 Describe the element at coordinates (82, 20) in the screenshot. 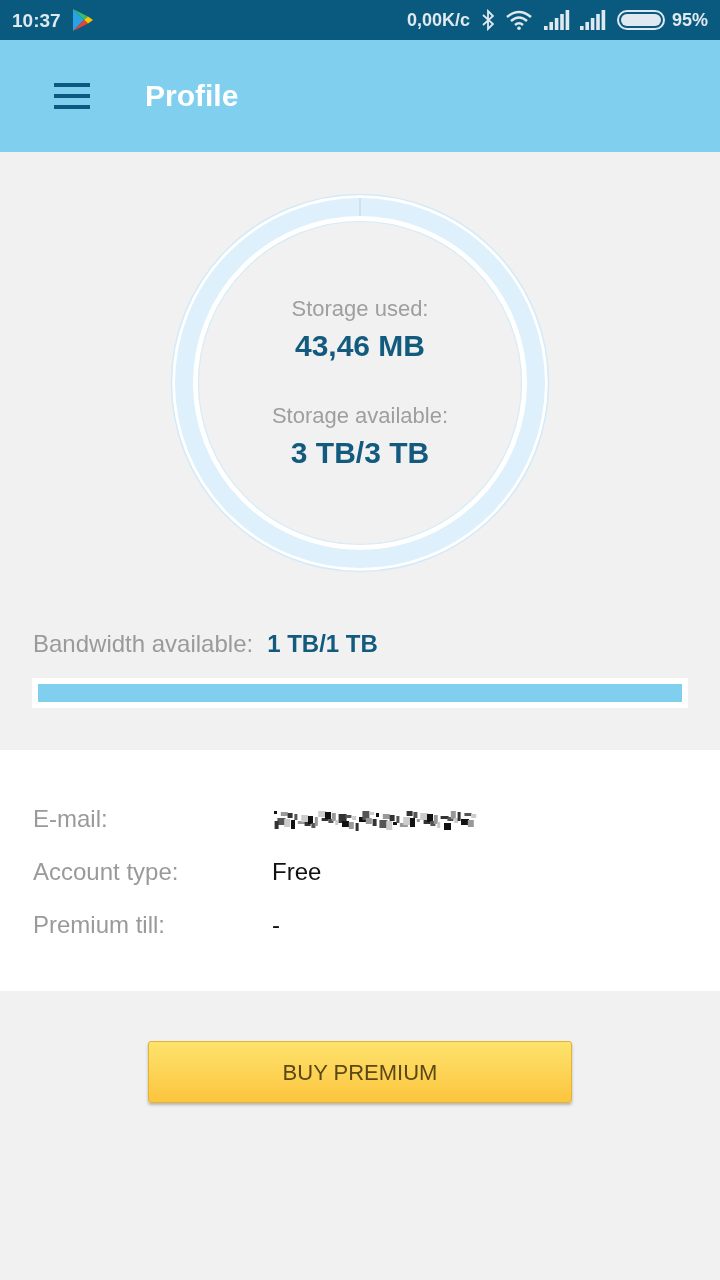

I see `colored-triangle-icon` at that location.